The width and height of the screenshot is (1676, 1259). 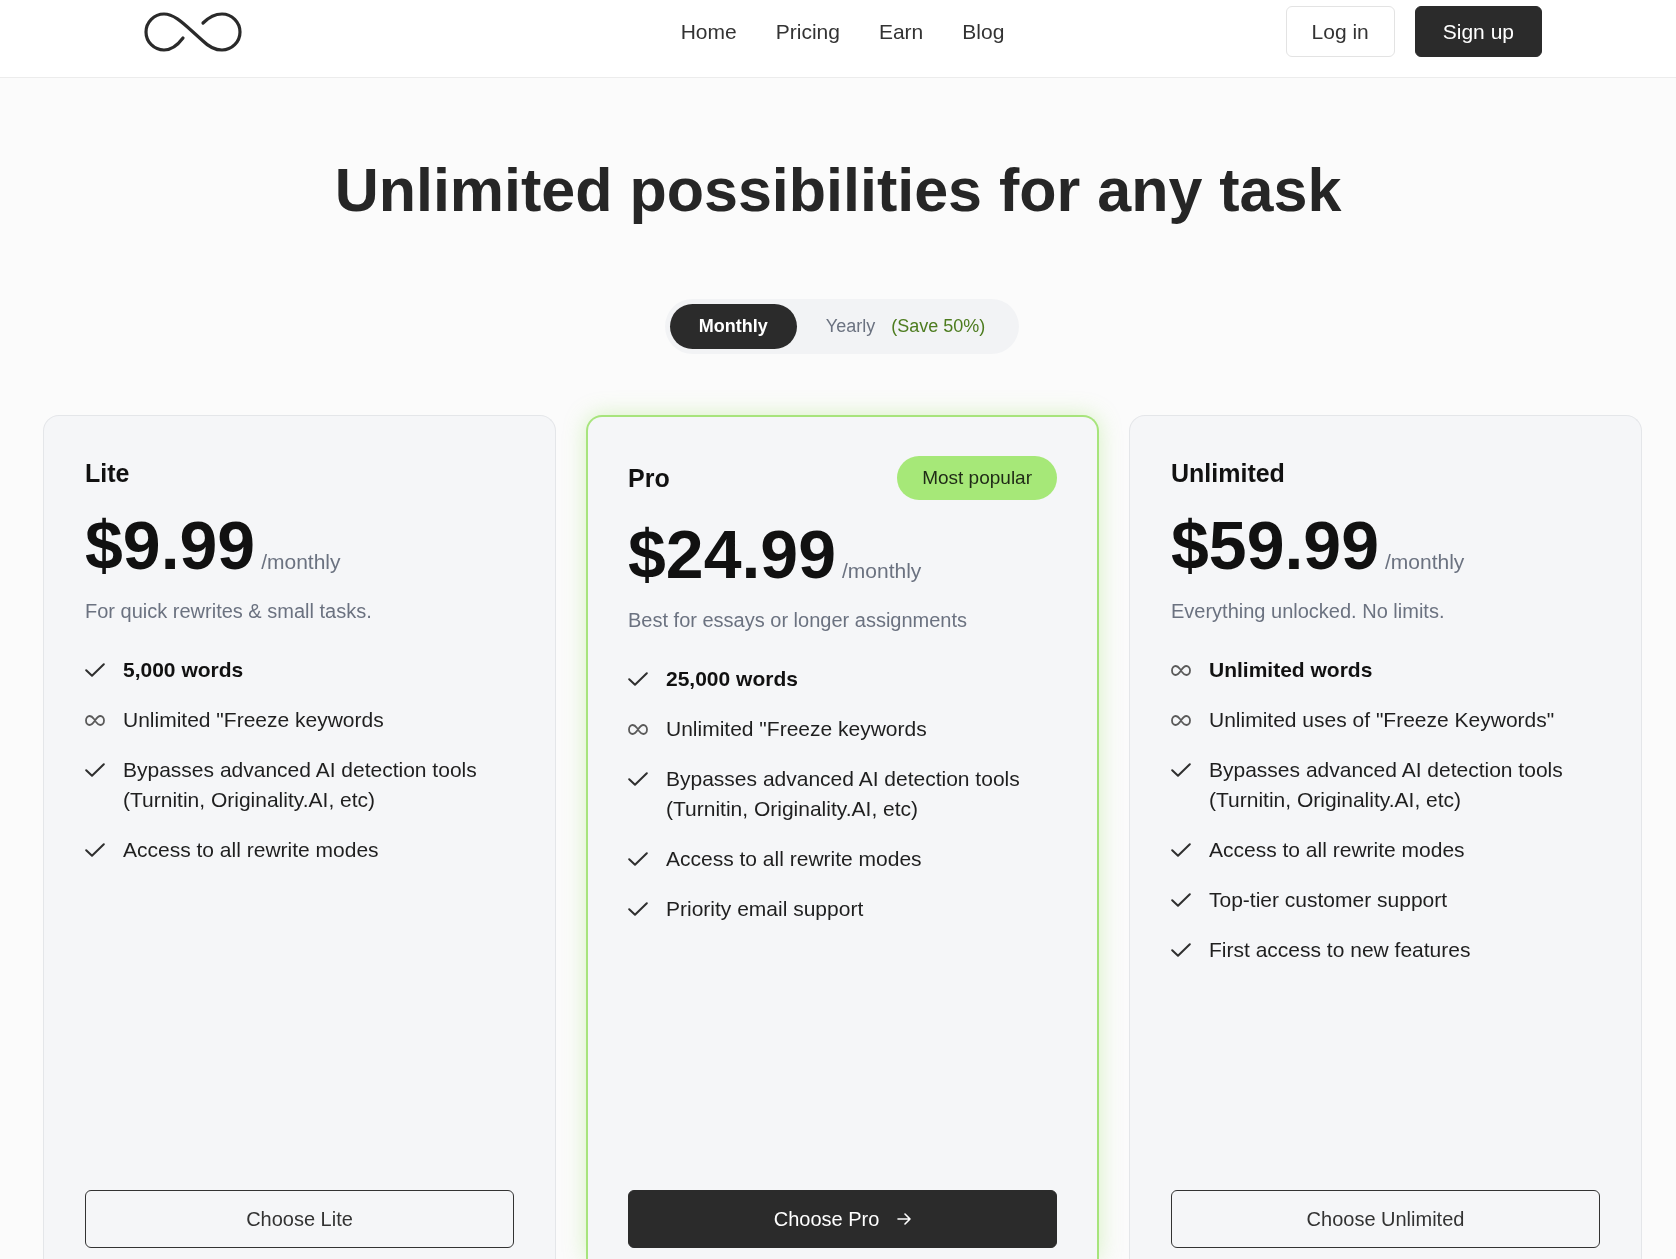 What do you see at coordinates (1228, 473) in the screenshot?
I see `plan-name: Unlimited` at bounding box center [1228, 473].